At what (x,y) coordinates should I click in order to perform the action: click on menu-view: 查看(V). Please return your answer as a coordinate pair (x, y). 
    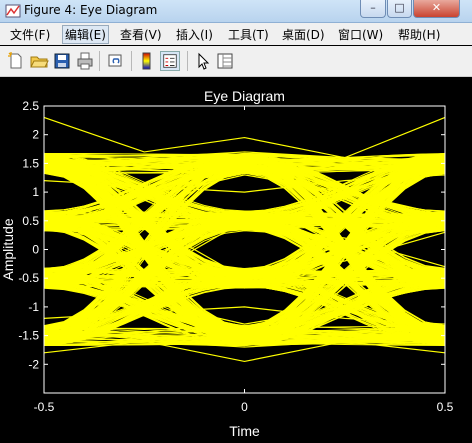
    Looking at the image, I should click on (141, 34).